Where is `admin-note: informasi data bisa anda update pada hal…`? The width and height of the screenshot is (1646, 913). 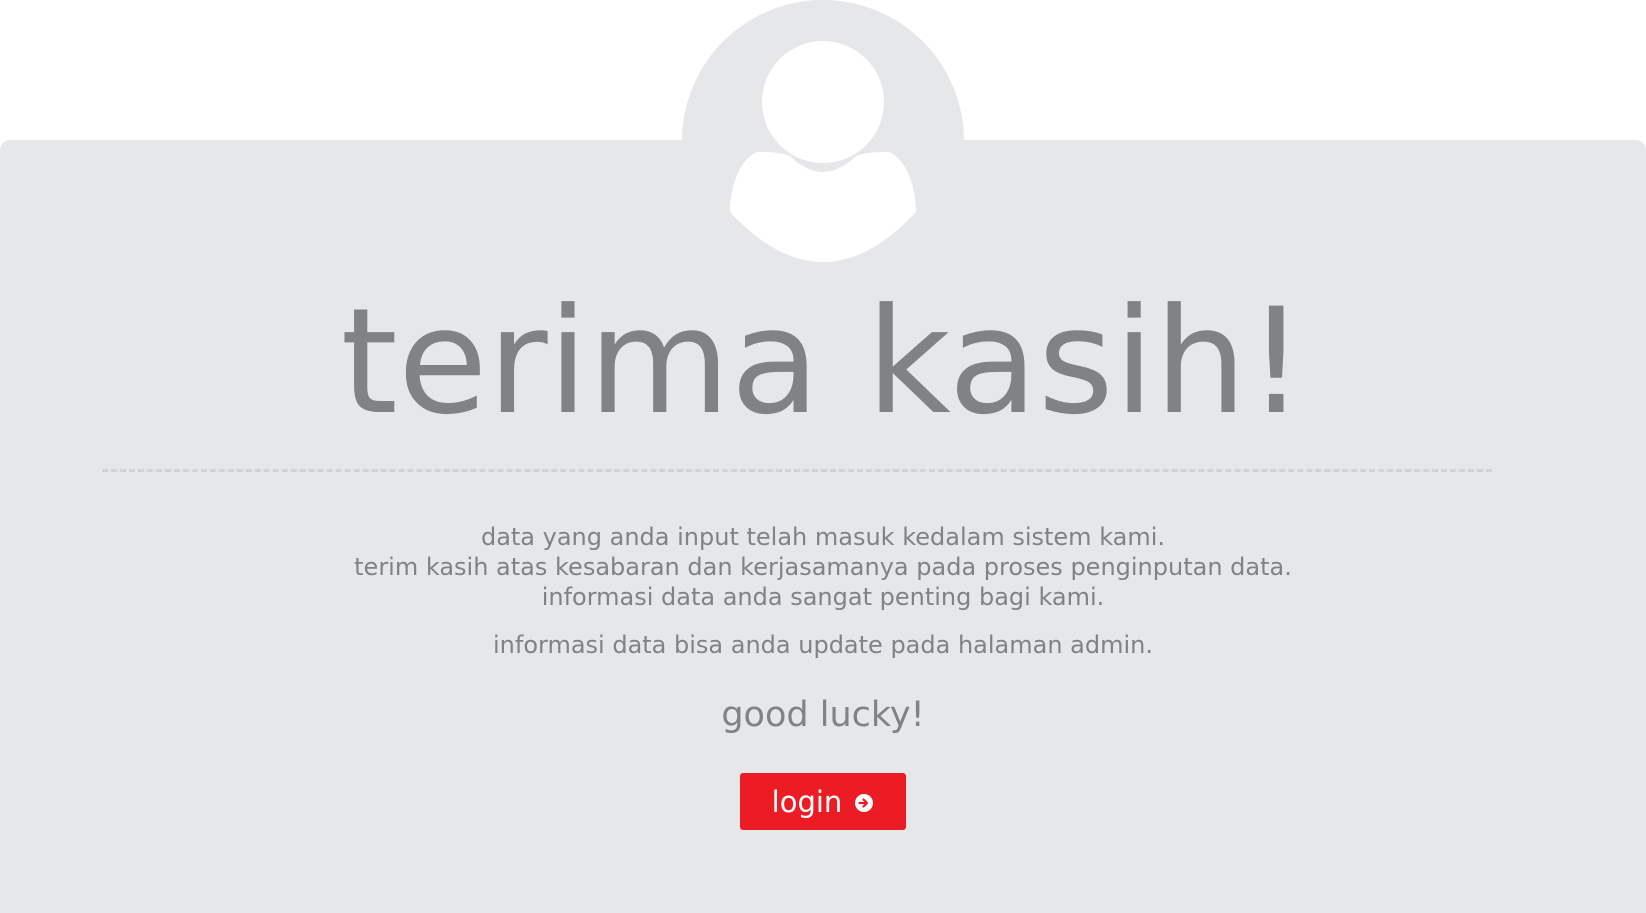 admin-note: informasi data bisa anda update pada hal… is located at coordinates (822, 645).